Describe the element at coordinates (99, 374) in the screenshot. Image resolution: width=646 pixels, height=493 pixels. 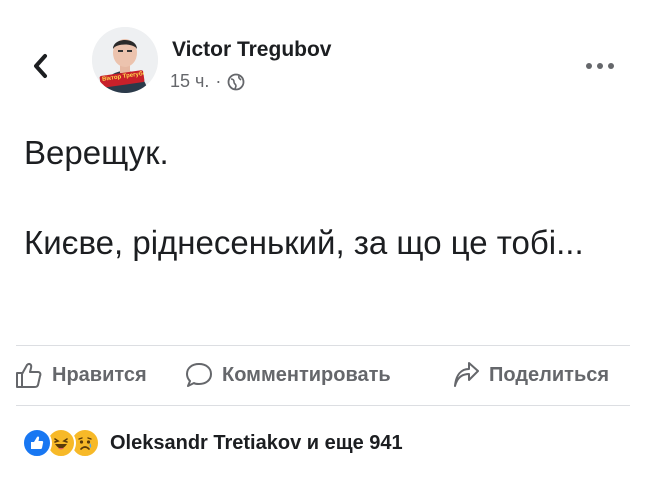
I see `like-label: Нравится` at that location.